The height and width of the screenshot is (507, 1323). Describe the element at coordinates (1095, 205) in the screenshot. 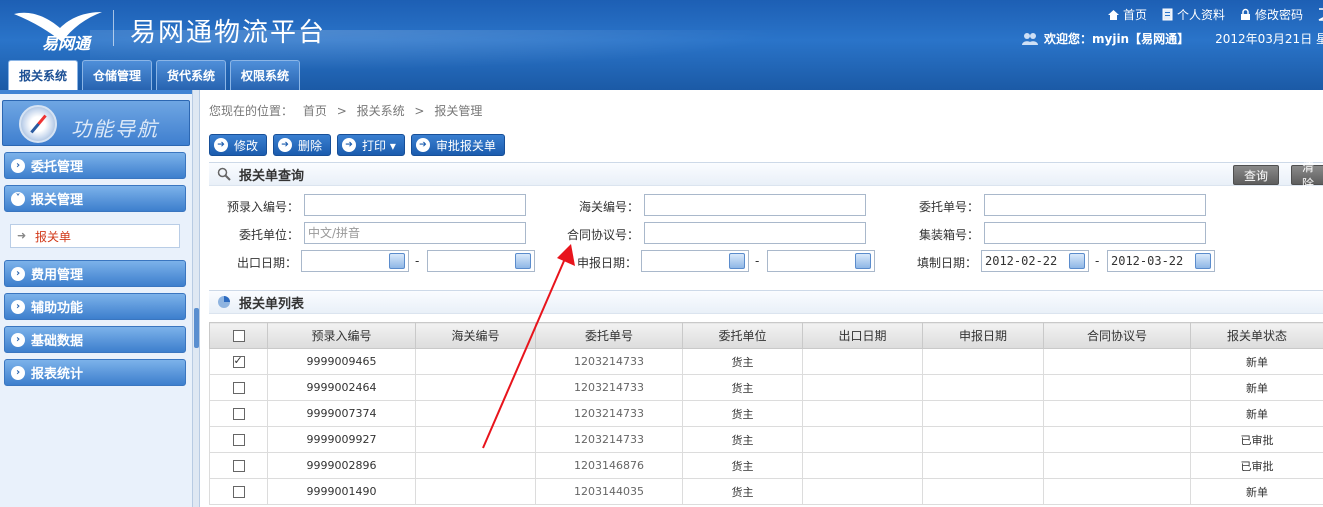

I see `order-no-input` at that location.